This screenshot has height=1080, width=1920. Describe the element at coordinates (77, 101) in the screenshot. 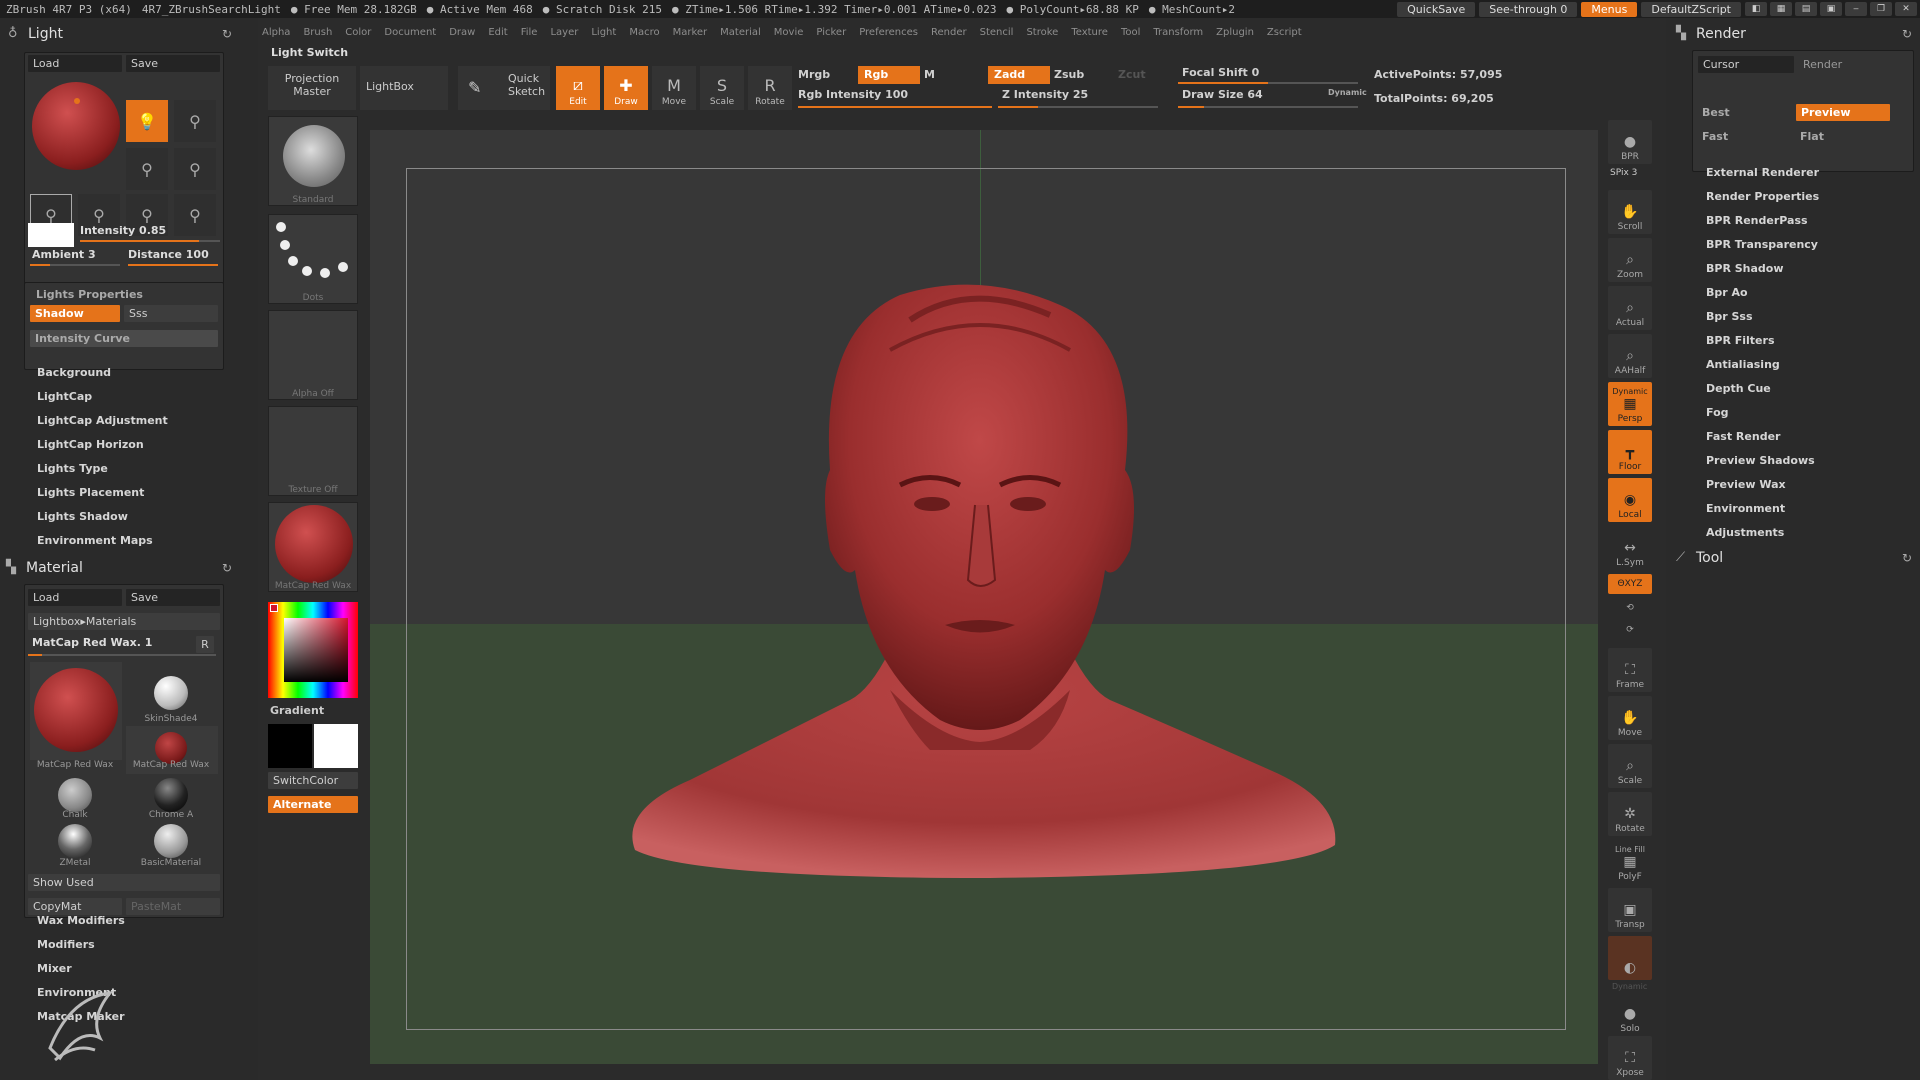

I see `light-position-dot` at that location.